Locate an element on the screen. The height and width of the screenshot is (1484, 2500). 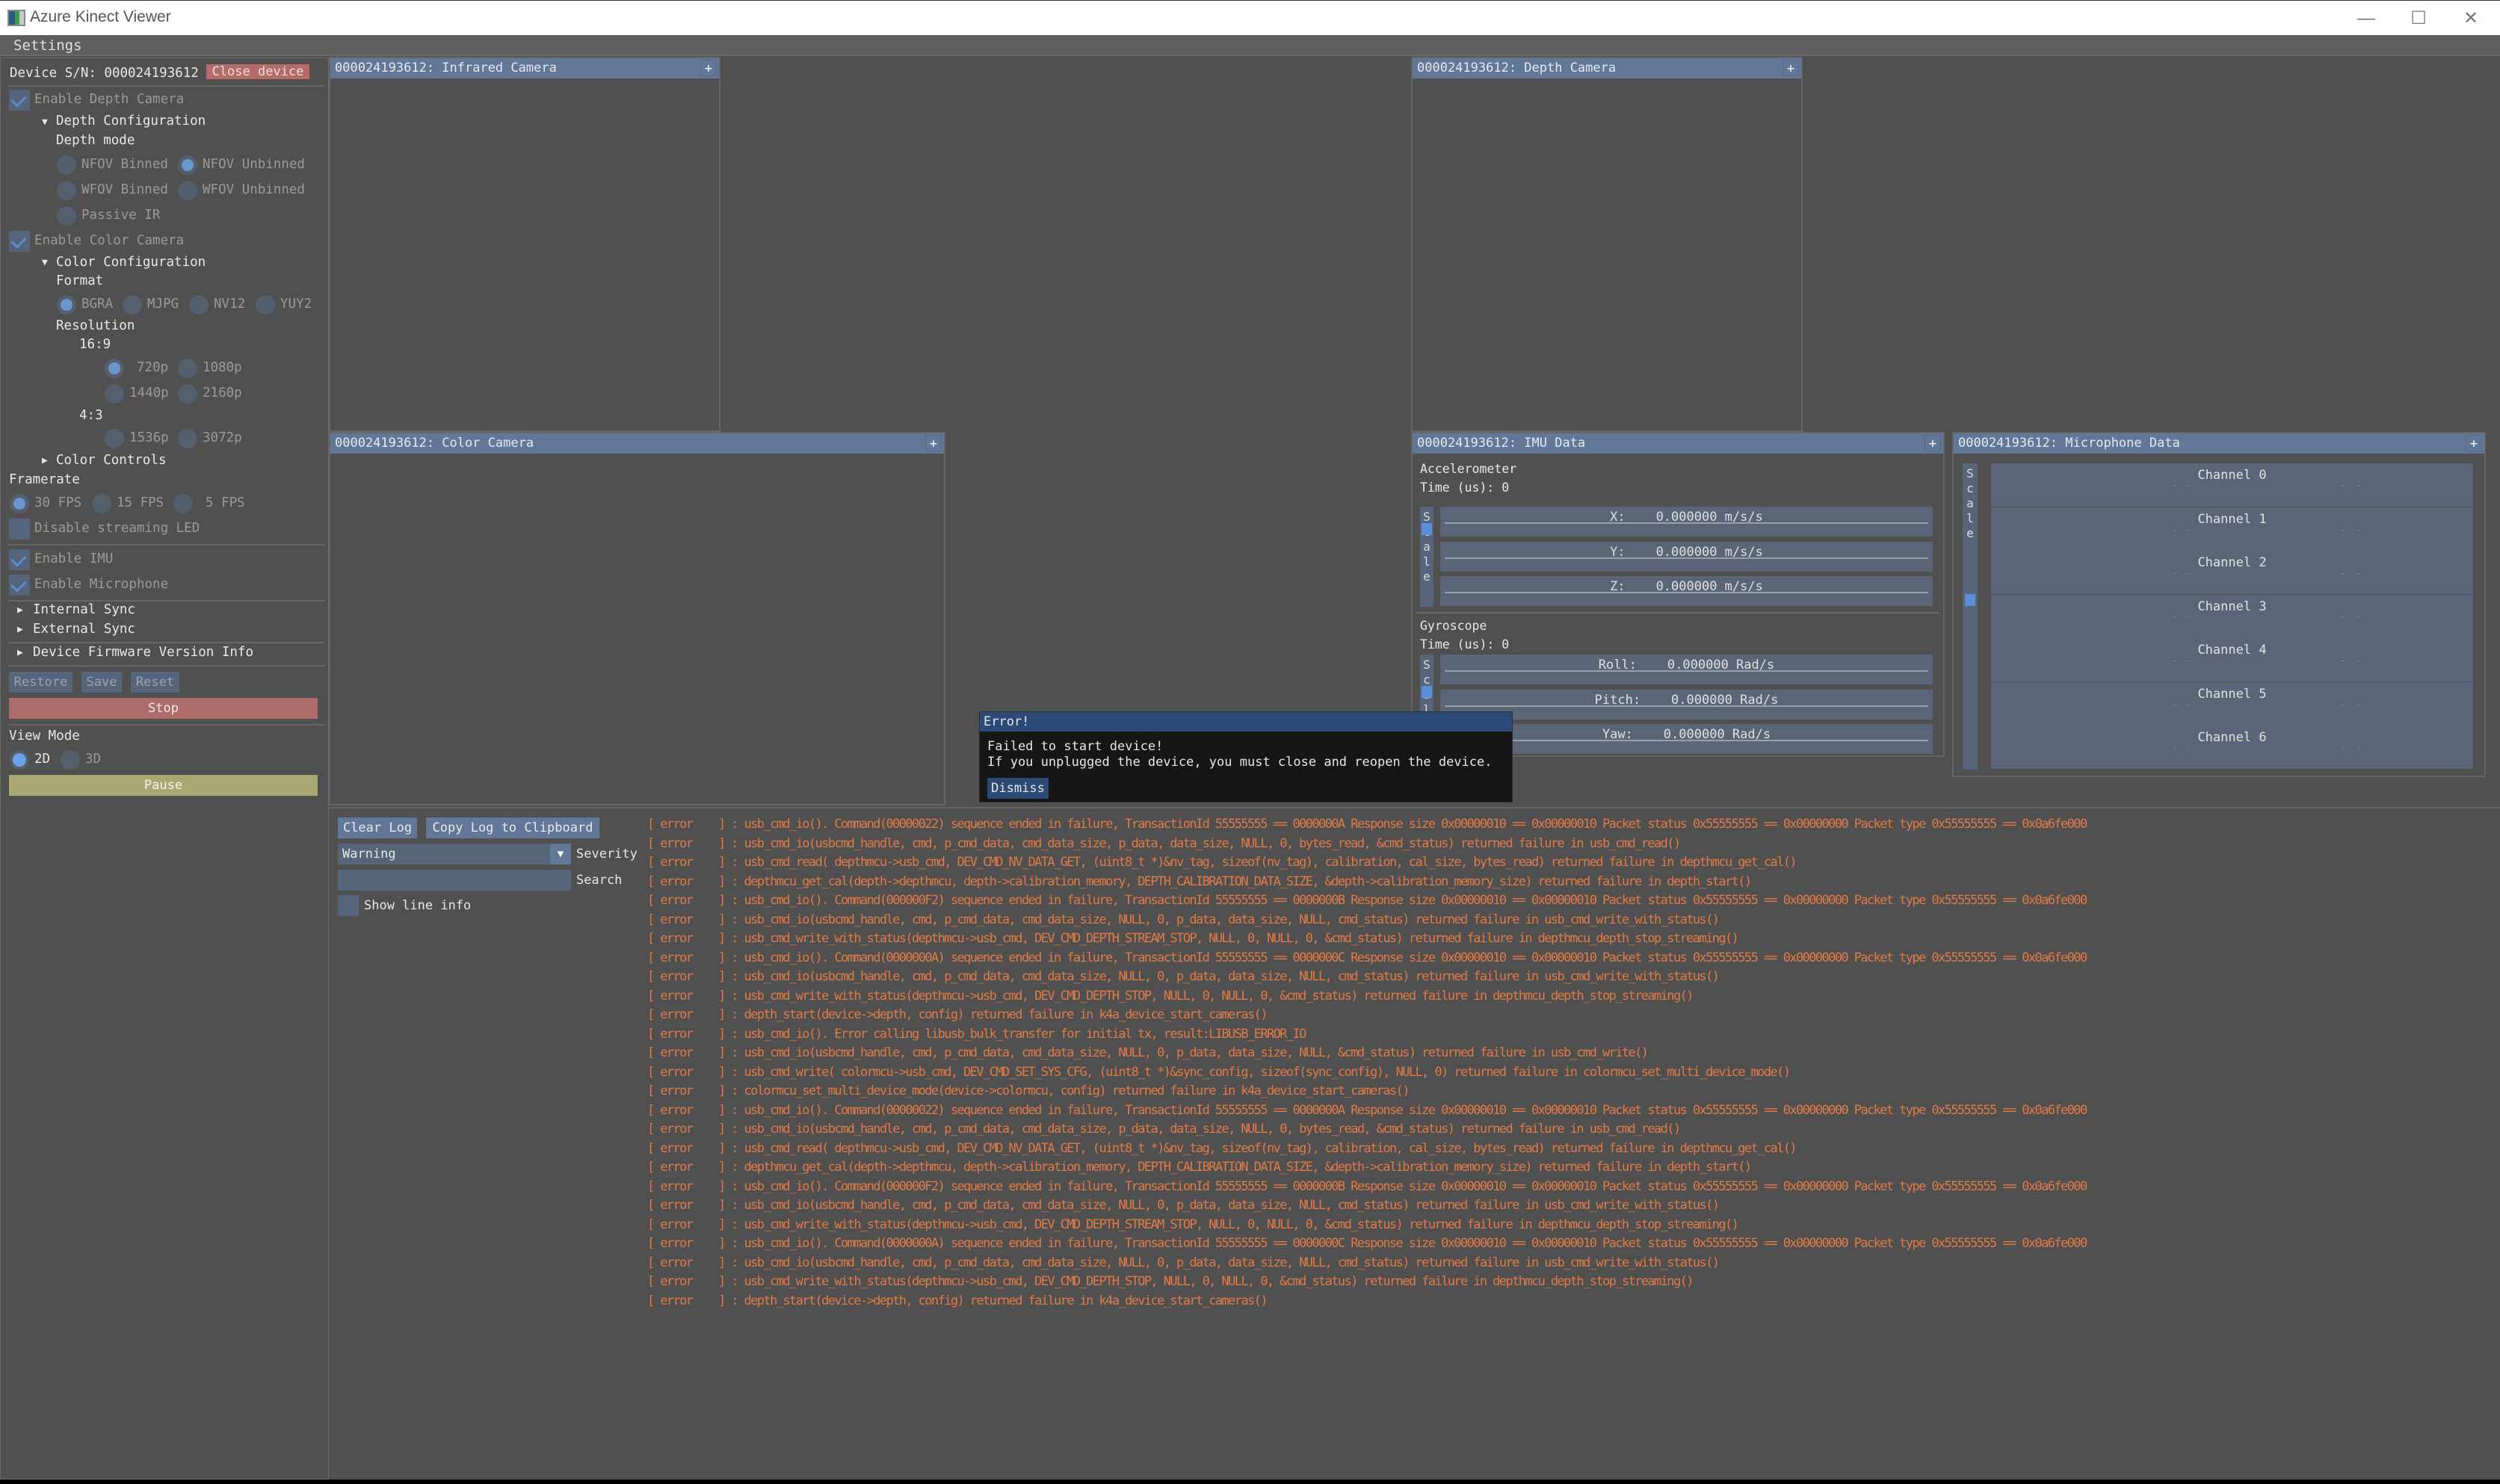
search-input is located at coordinates (454, 881).